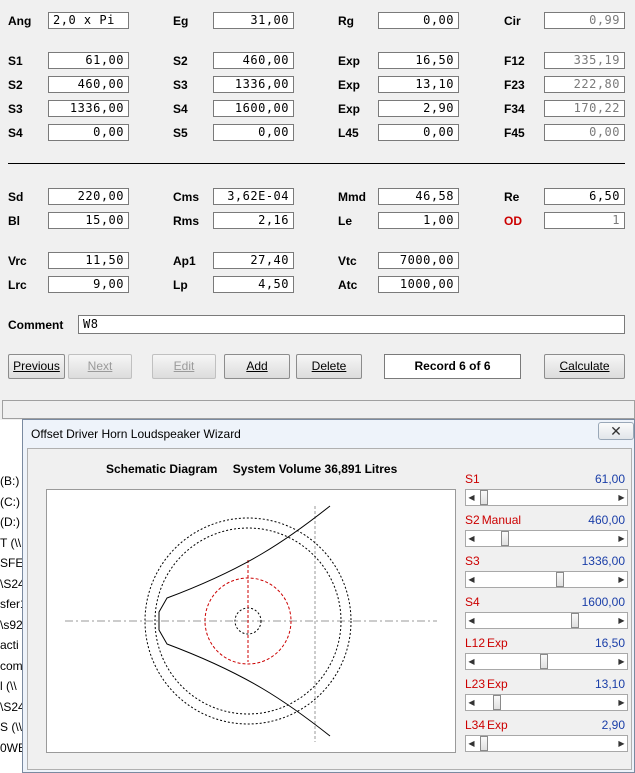 This screenshot has height=773, width=635. I want to click on param-field-f12: 335,19, so click(584, 60).